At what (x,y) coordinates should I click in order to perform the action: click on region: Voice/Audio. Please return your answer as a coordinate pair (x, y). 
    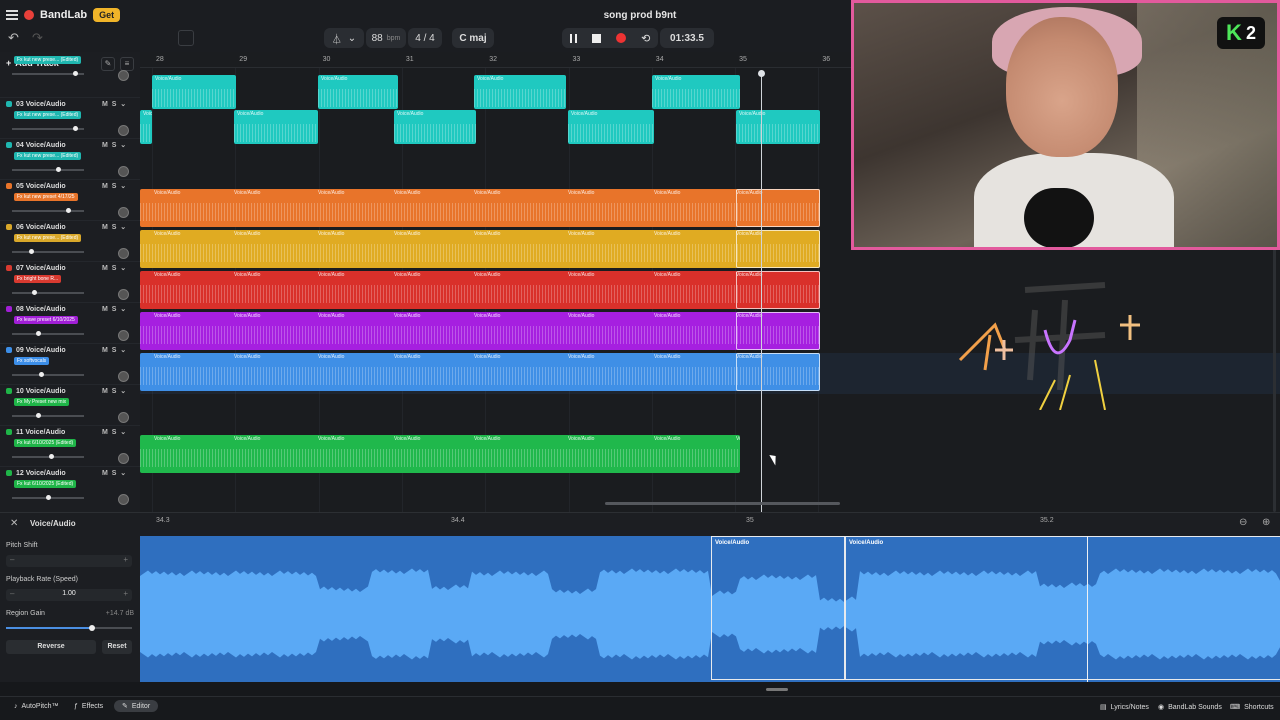
    Looking at the image, I should click on (1062, 608).